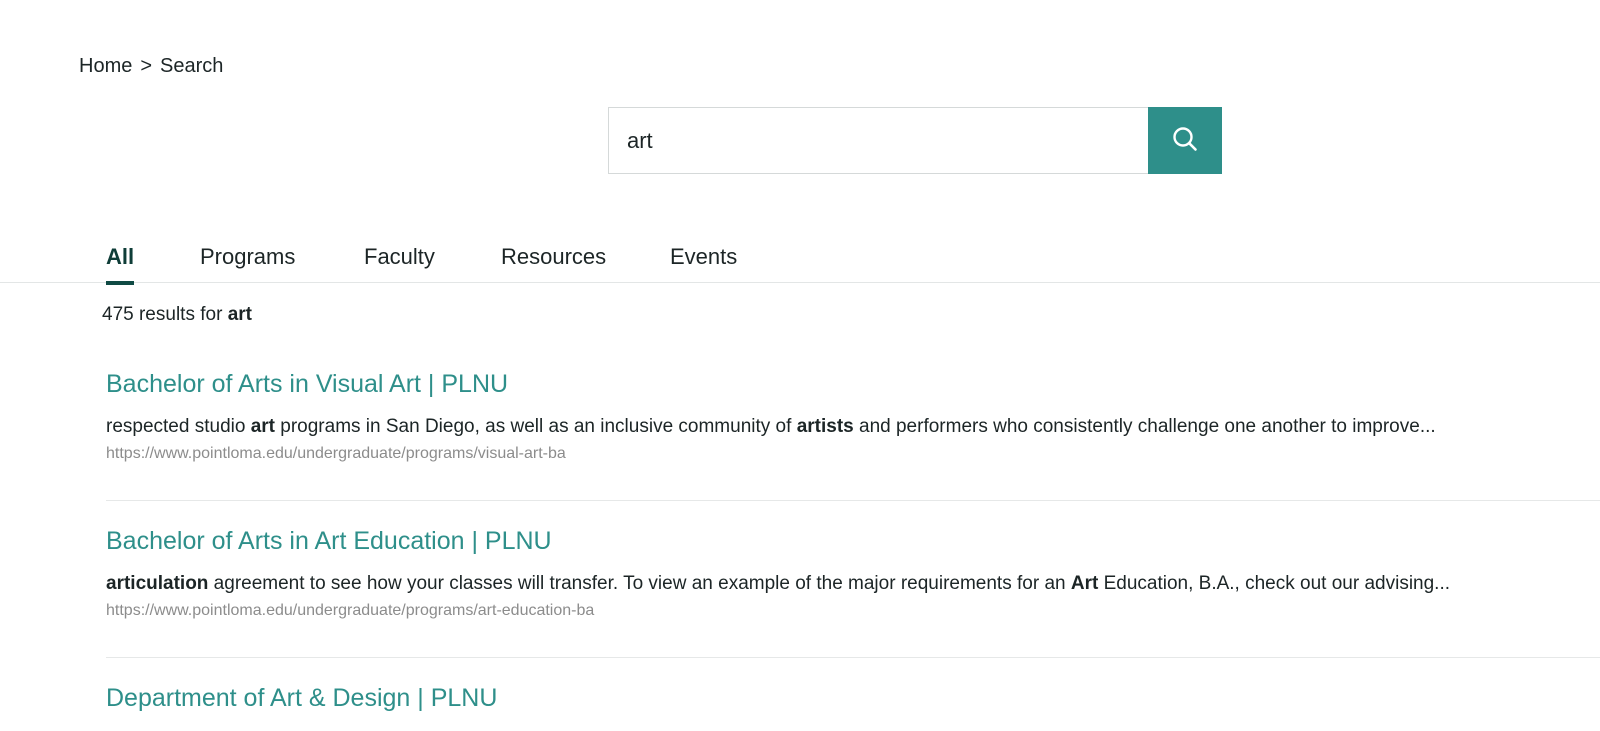 This screenshot has width=1600, height=731. I want to click on result-tabs: All Programs Faculty Resources Events, so click(800, 260).